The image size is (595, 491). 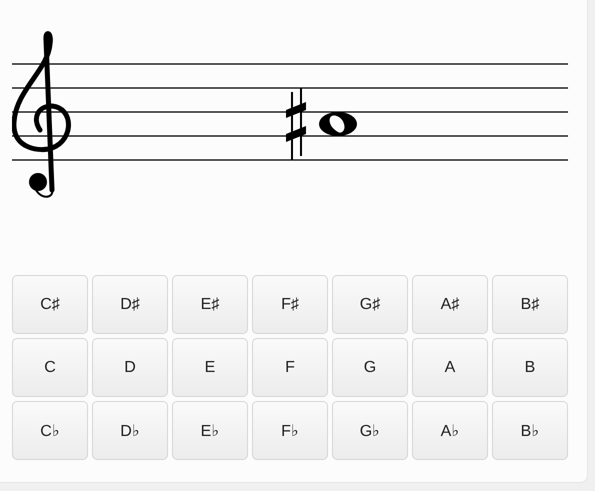 What do you see at coordinates (210, 304) in the screenshot?
I see `note-button: E♯` at bounding box center [210, 304].